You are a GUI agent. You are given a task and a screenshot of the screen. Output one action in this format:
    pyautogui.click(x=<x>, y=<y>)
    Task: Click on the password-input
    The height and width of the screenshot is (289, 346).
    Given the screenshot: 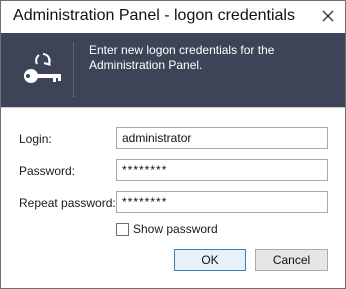 What is the action you would take?
    pyautogui.click(x=222, y=170)
    